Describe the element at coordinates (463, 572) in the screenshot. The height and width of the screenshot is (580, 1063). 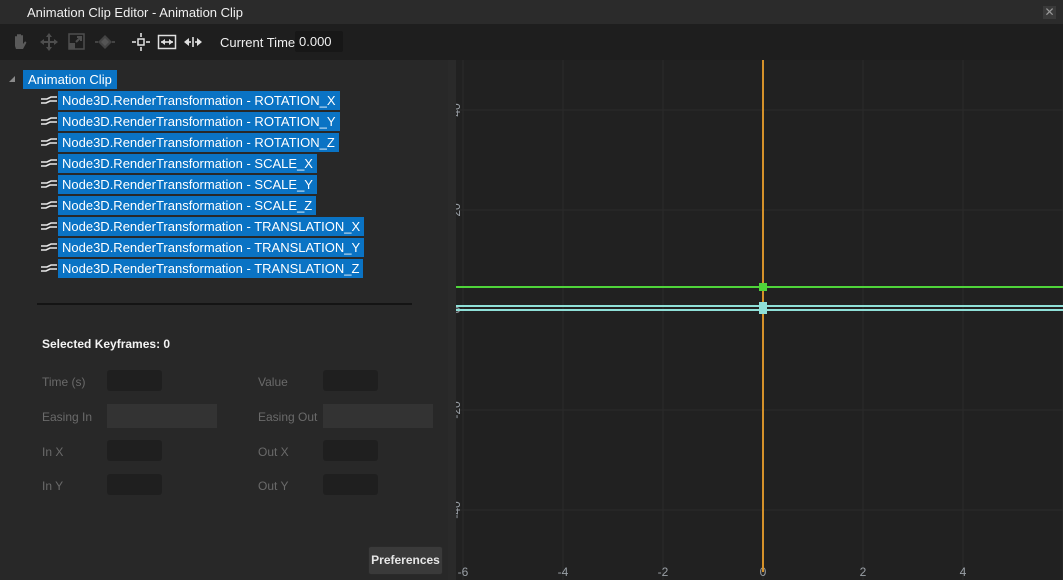
I see `x-tick-label: -6` at that location.